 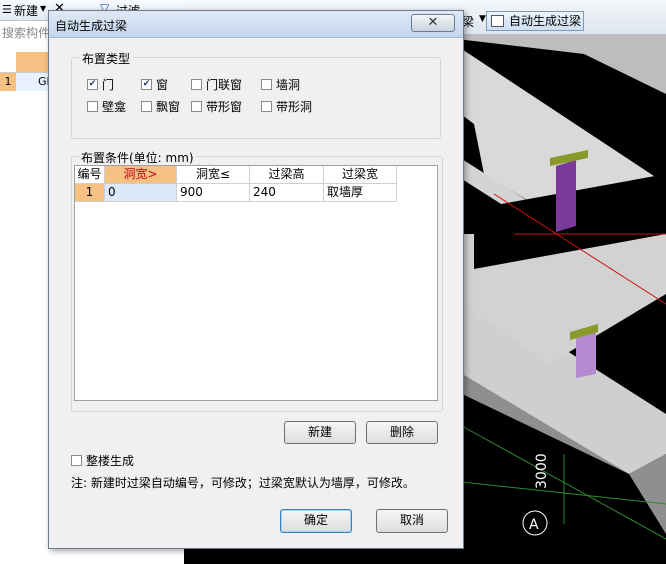 I want to click on checkbox-whole-building-box, so click(x=76, y=460).